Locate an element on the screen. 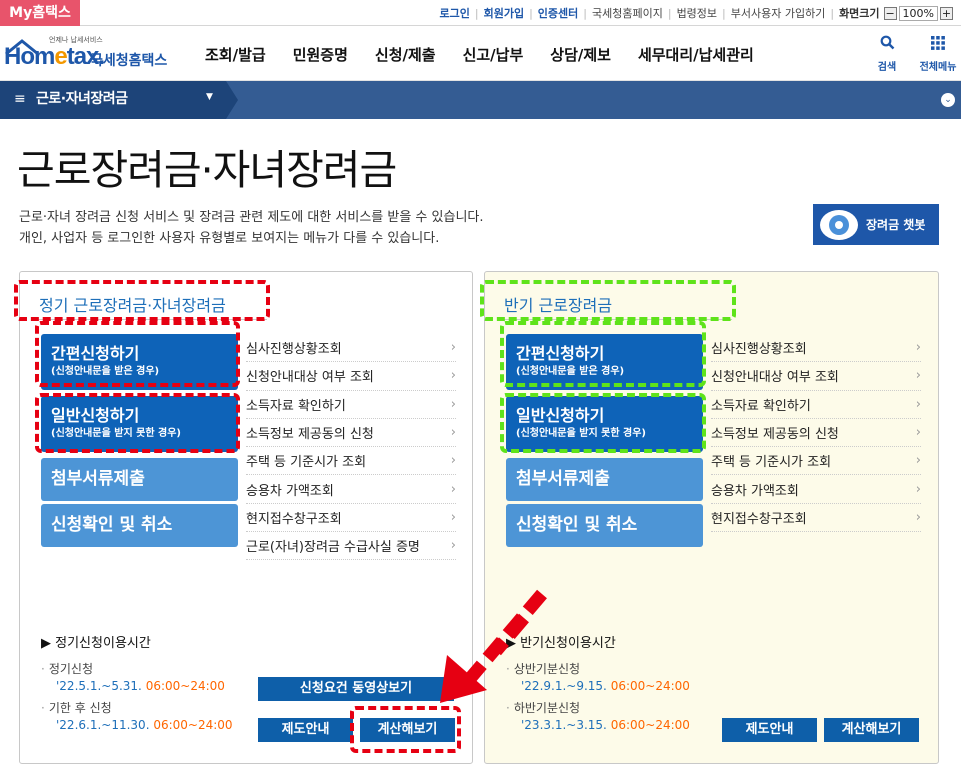 Image resolution: width=961 pixels, height=772 pixels. annotation-arrow is located at coordinates (493, 646).